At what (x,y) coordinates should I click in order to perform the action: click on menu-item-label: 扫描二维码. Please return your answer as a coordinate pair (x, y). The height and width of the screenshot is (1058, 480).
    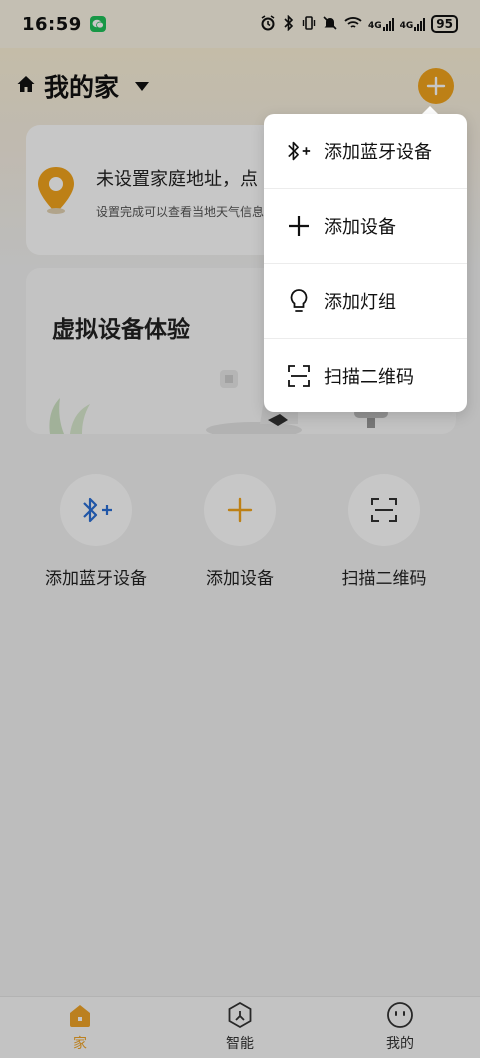
    Looking at the image, I should click on (369, 377).